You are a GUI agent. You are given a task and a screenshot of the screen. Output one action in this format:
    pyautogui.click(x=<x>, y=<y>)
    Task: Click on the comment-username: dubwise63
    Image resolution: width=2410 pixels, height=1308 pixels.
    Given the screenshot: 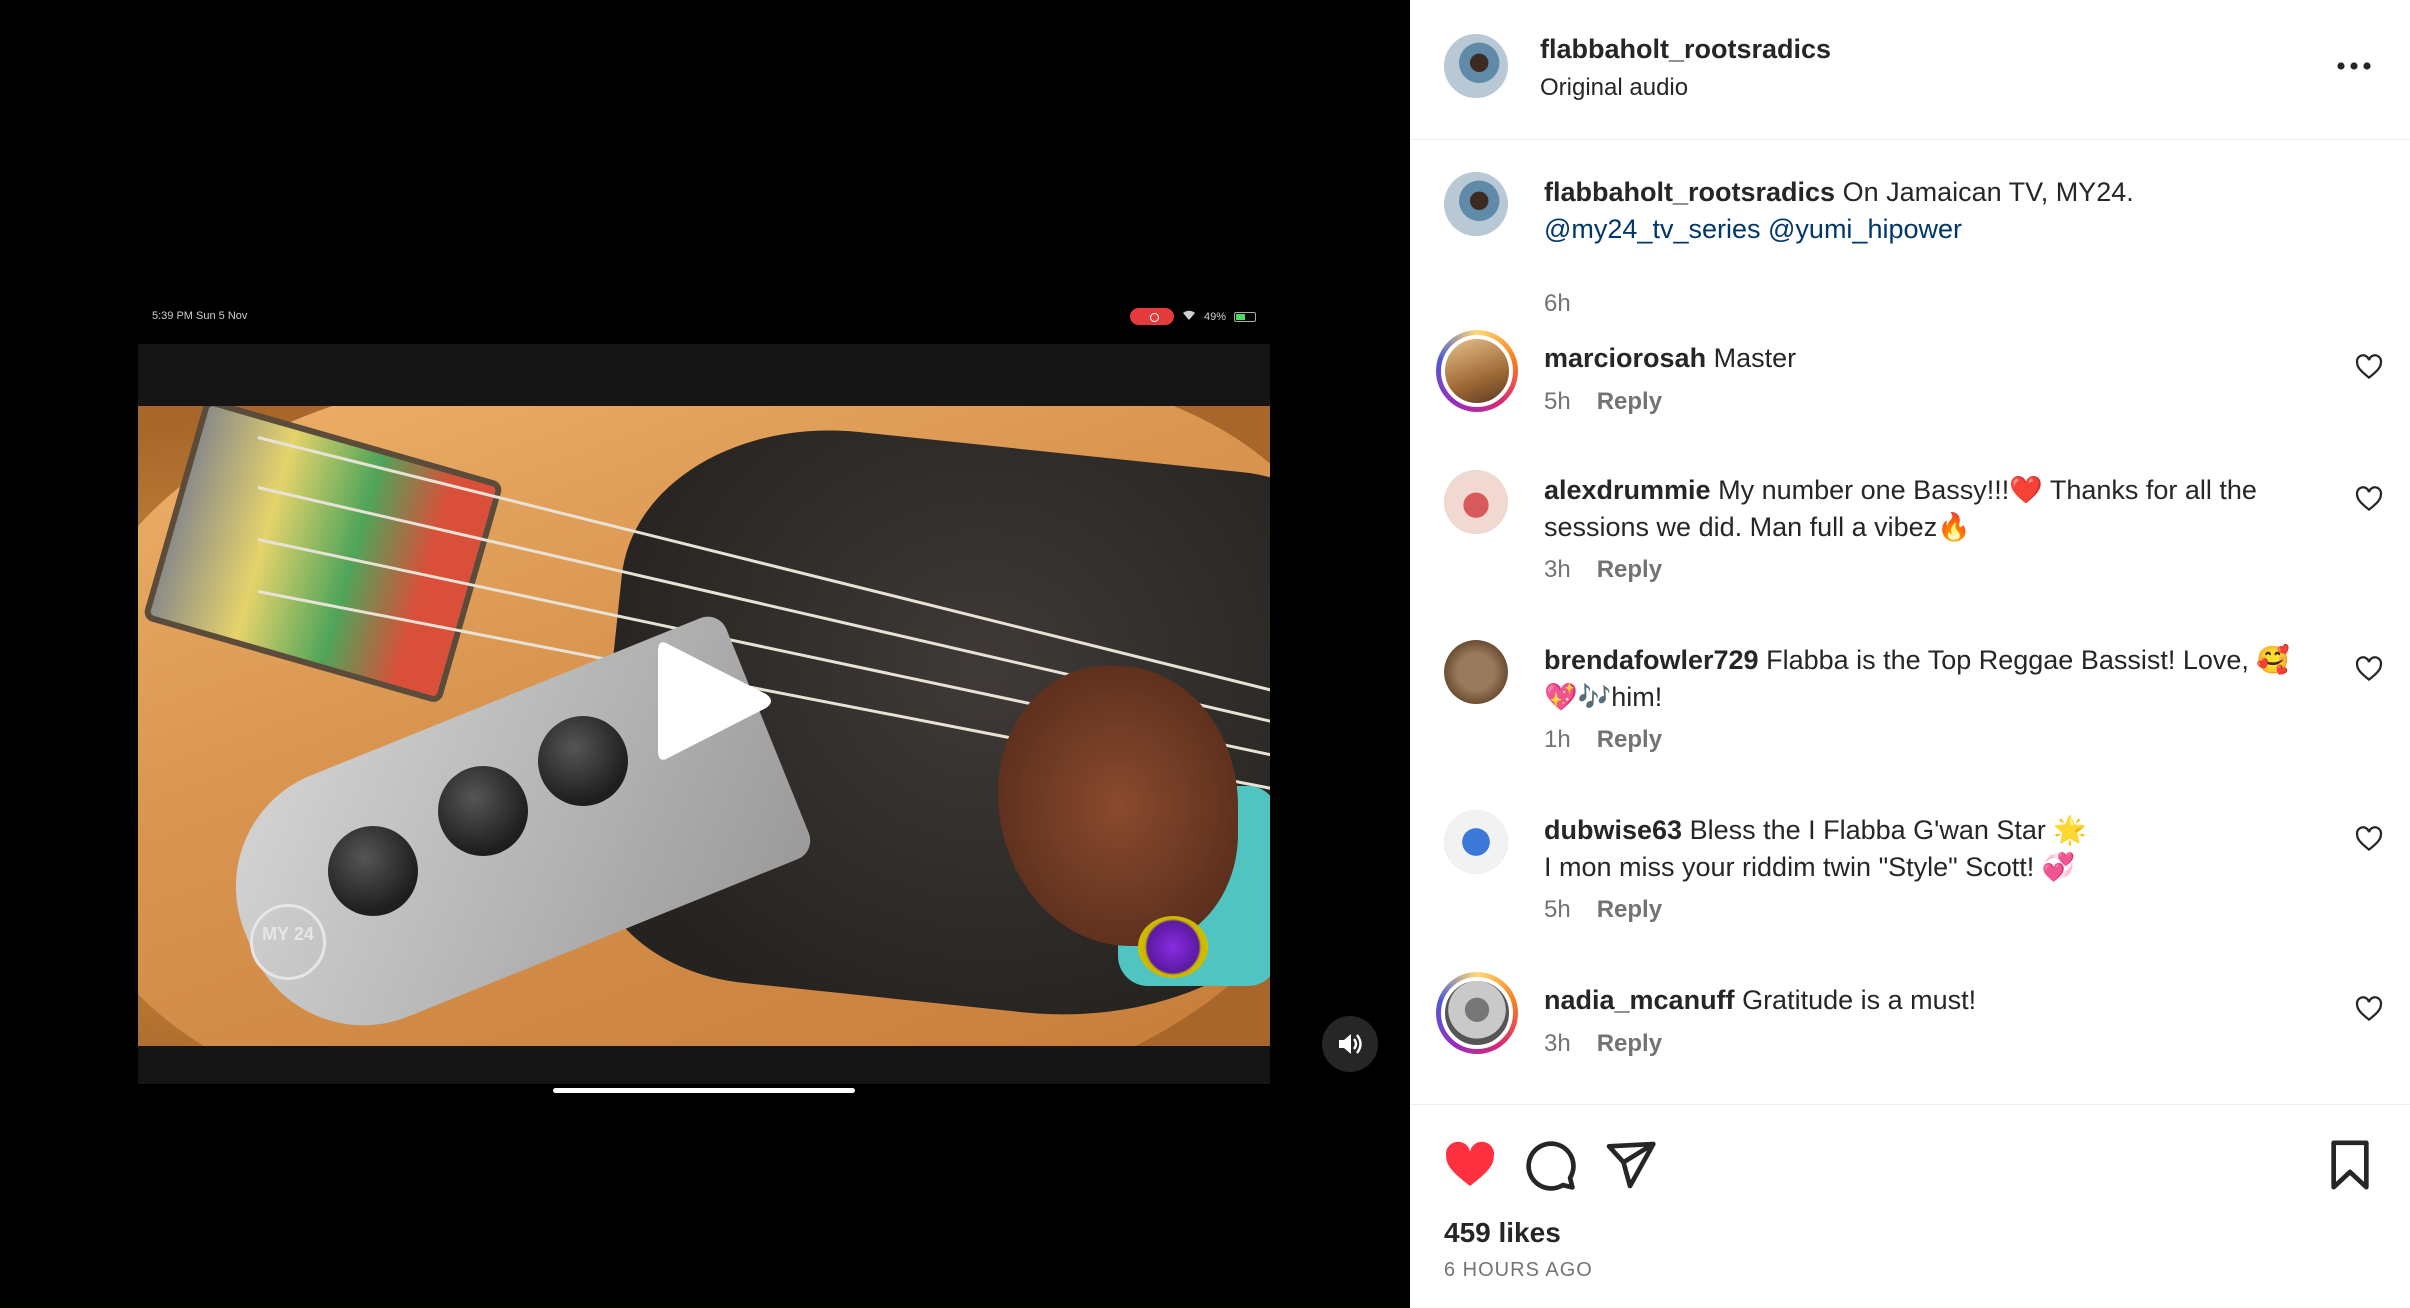 What is the action you would take?
    pyautogui.click(x=1613, y=830)
    